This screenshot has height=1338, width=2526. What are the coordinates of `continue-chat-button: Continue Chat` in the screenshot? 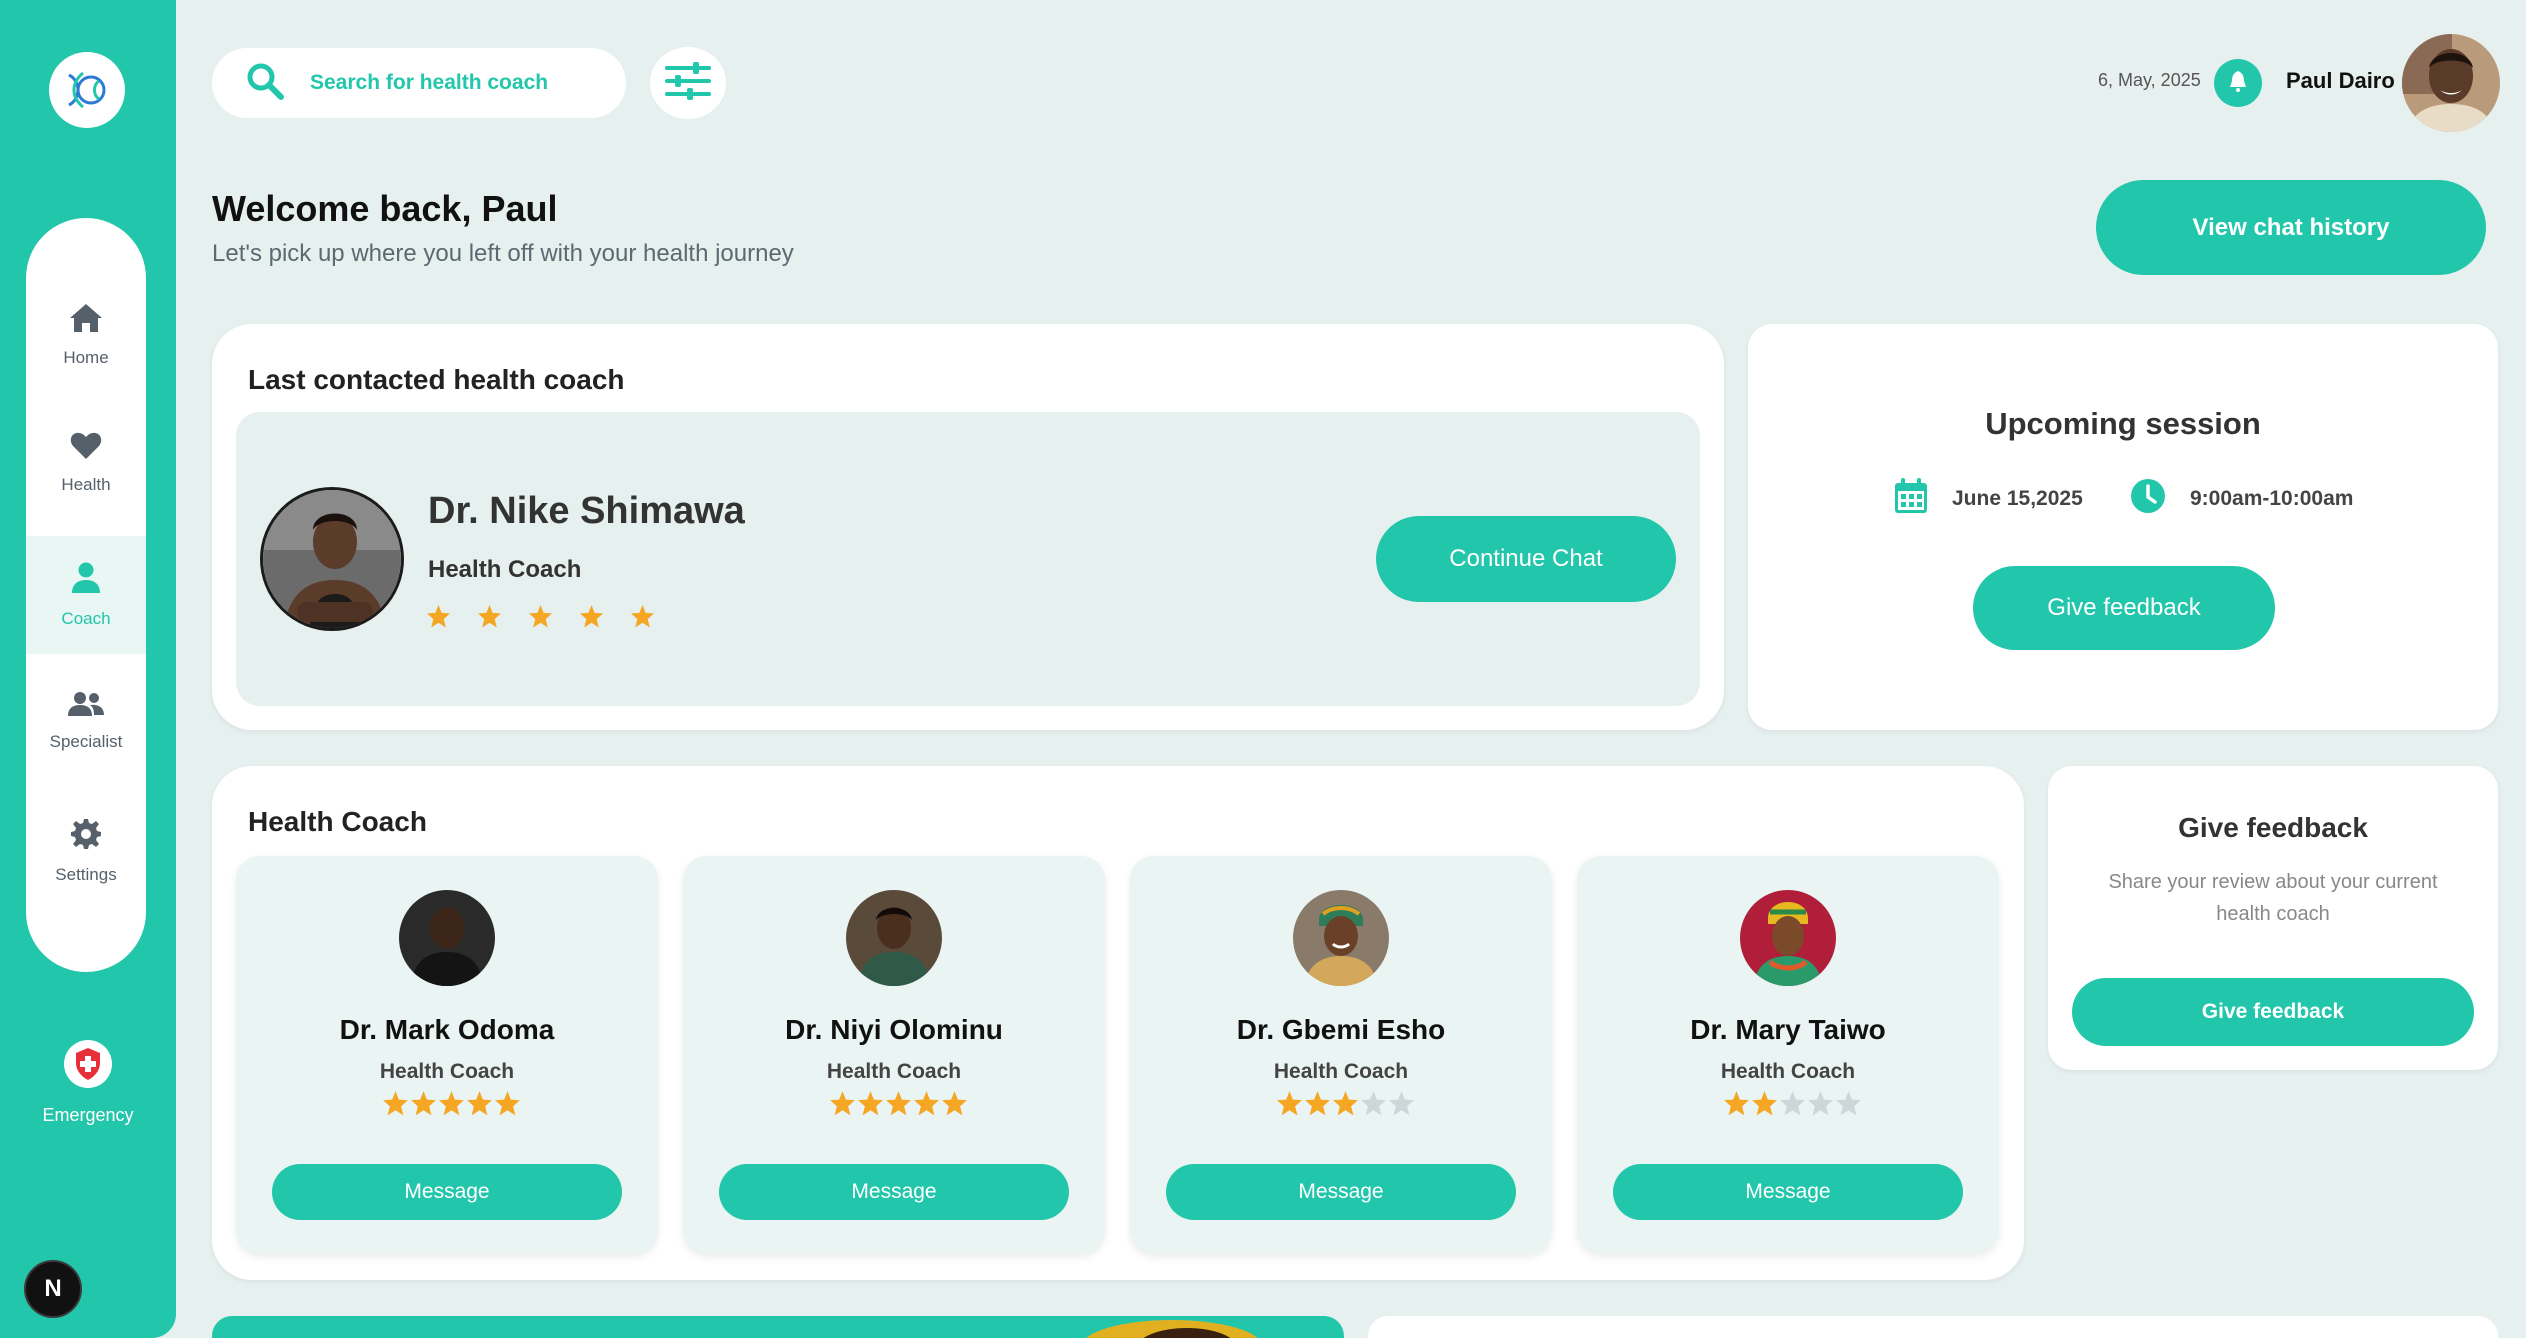 It's located at (1526, 559).